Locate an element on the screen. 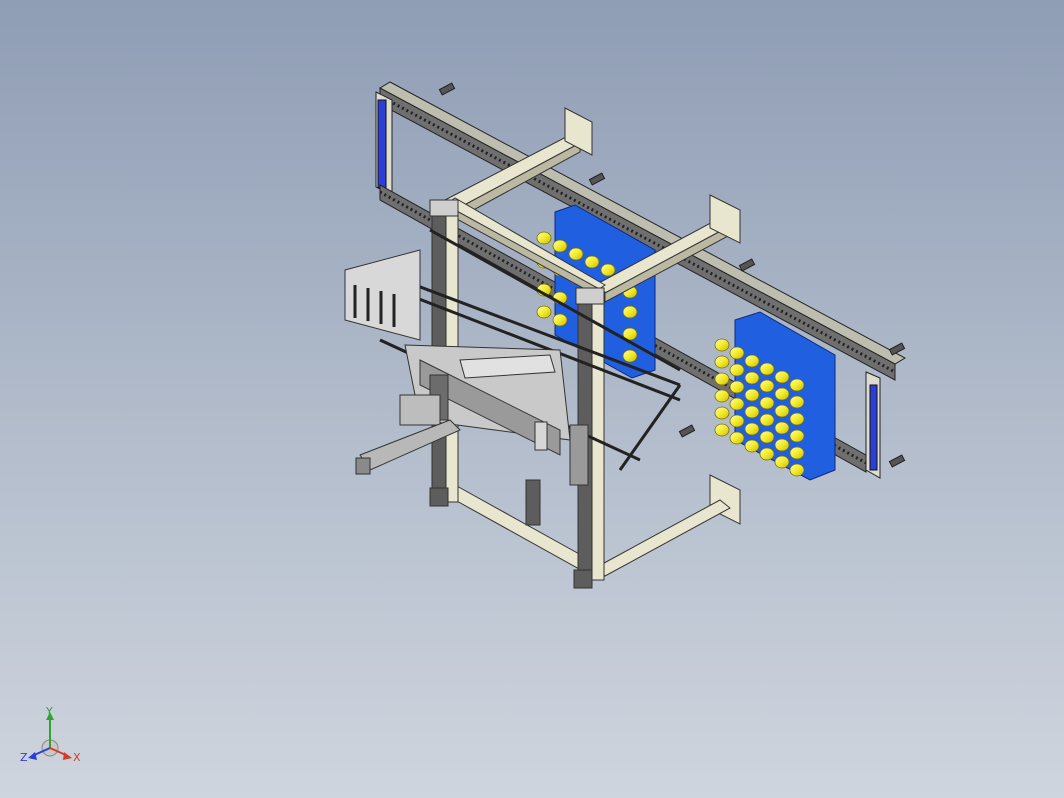 Image resolution: width=1064 pixels, height=798 pixels. triad-x-label: X is located at coordinates (77, 757).